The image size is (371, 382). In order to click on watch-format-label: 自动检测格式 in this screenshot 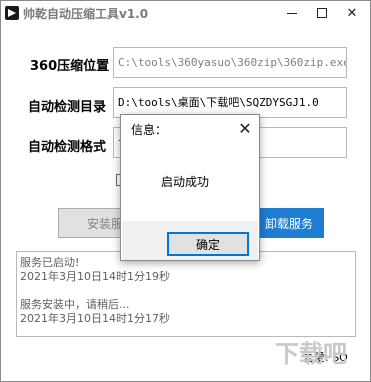, I will do `click(67, 147)`.